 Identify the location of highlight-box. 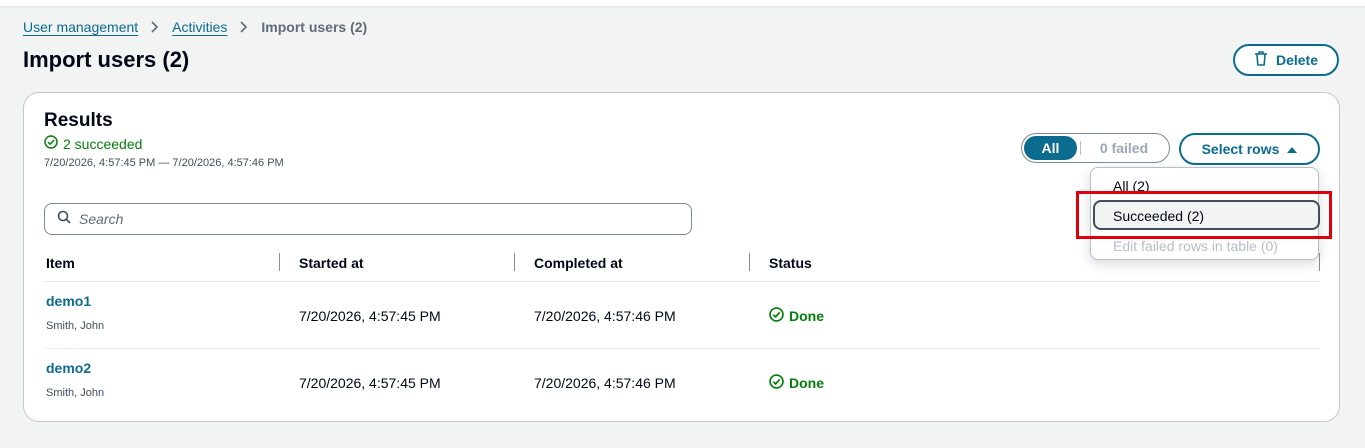
(1204, 215).